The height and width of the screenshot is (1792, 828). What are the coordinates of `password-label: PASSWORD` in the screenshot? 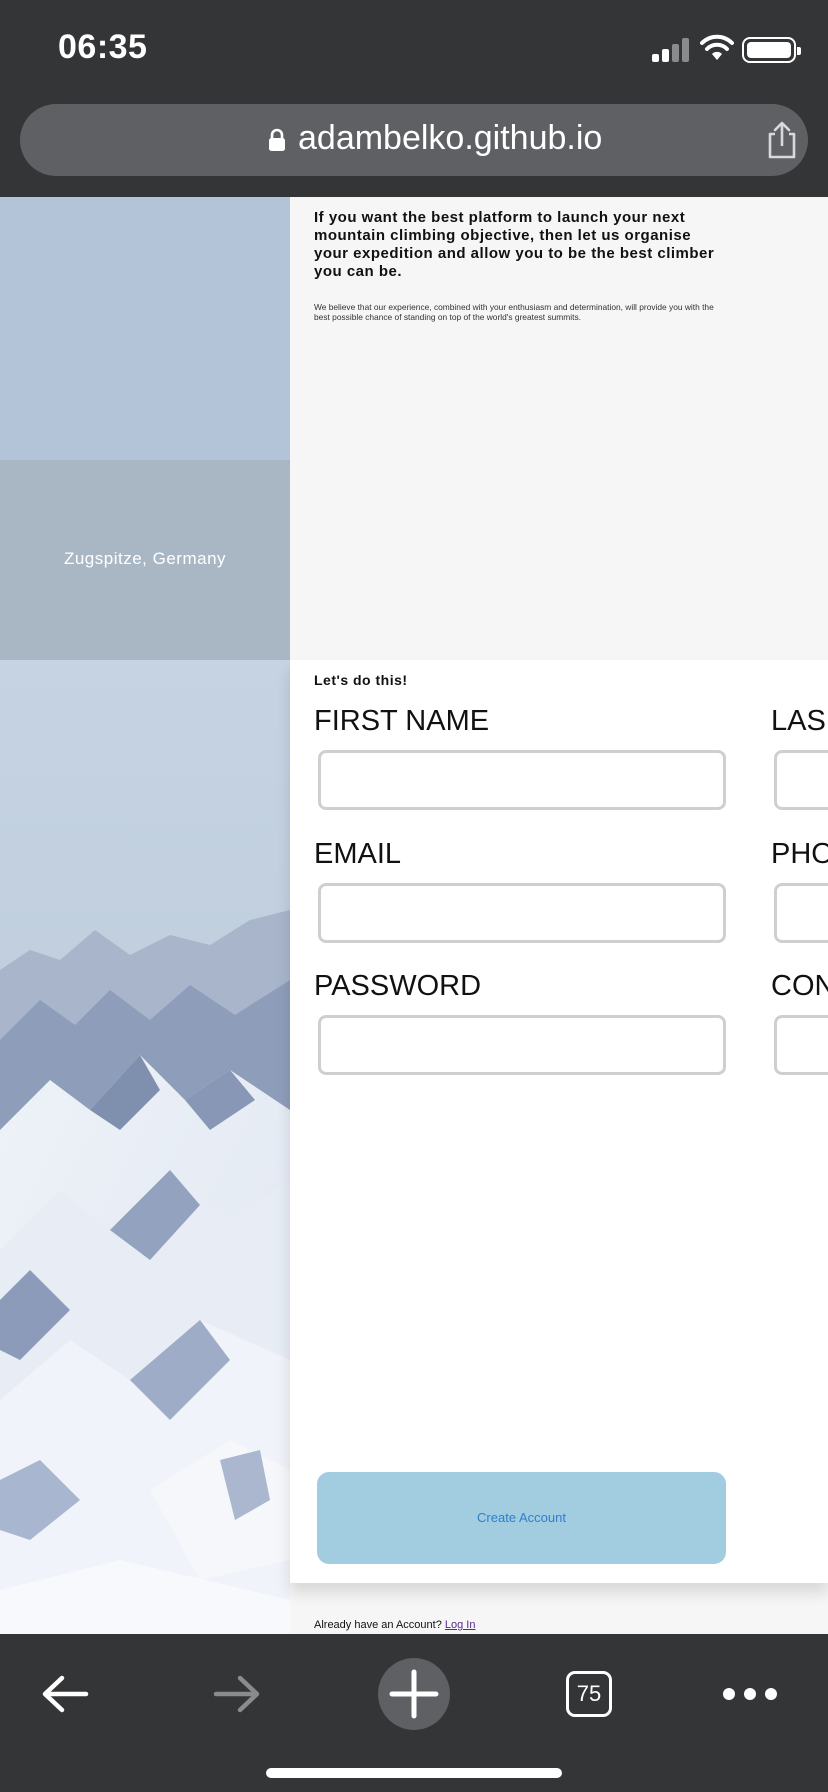 It's located at (398, 986).